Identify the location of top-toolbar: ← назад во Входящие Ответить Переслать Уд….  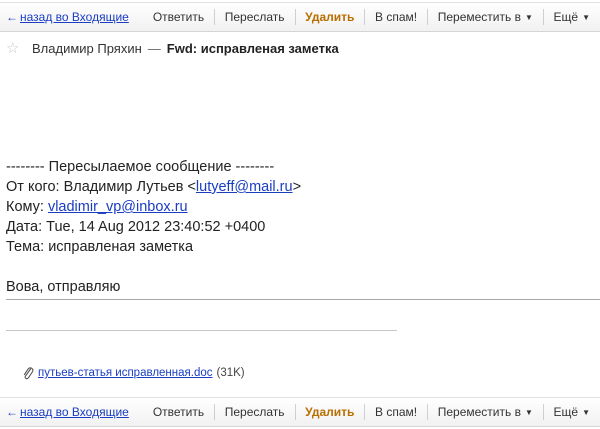
(300, 17).